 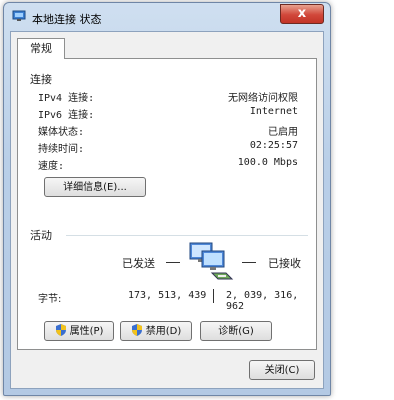 What do you see at coordinates (213, 263) in the screenshot?
I see `network-computers-icon` at bounding box center [213, 263].